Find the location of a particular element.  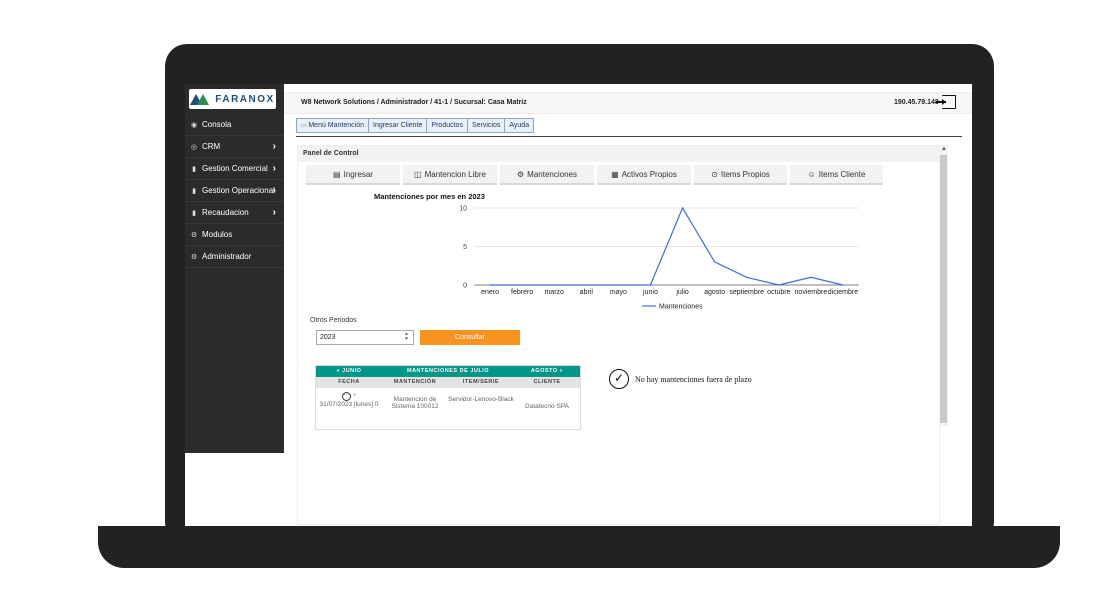

menu-mantencion: ▭ Menú Mantención is located at coordinates (333, 125).